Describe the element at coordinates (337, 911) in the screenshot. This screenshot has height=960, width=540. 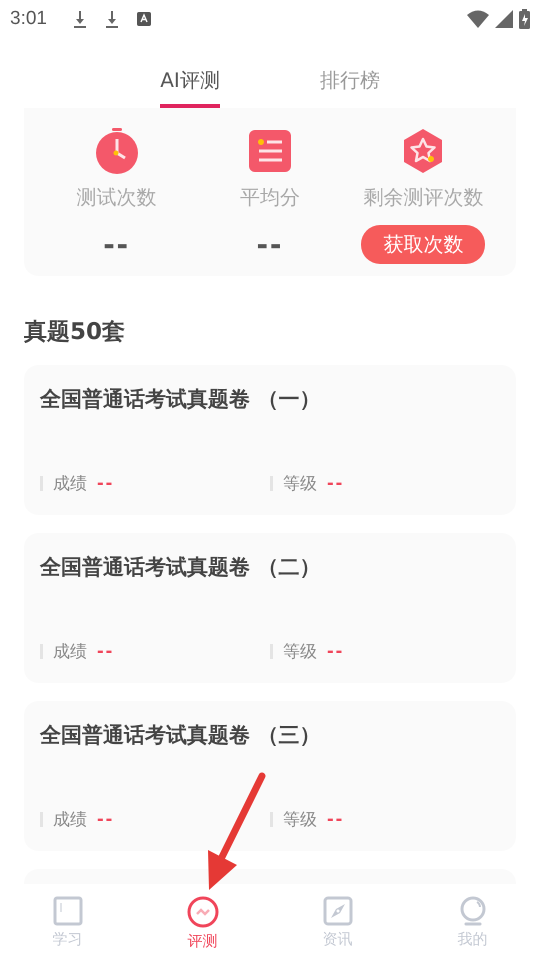
I see `compass-icon` at that location.